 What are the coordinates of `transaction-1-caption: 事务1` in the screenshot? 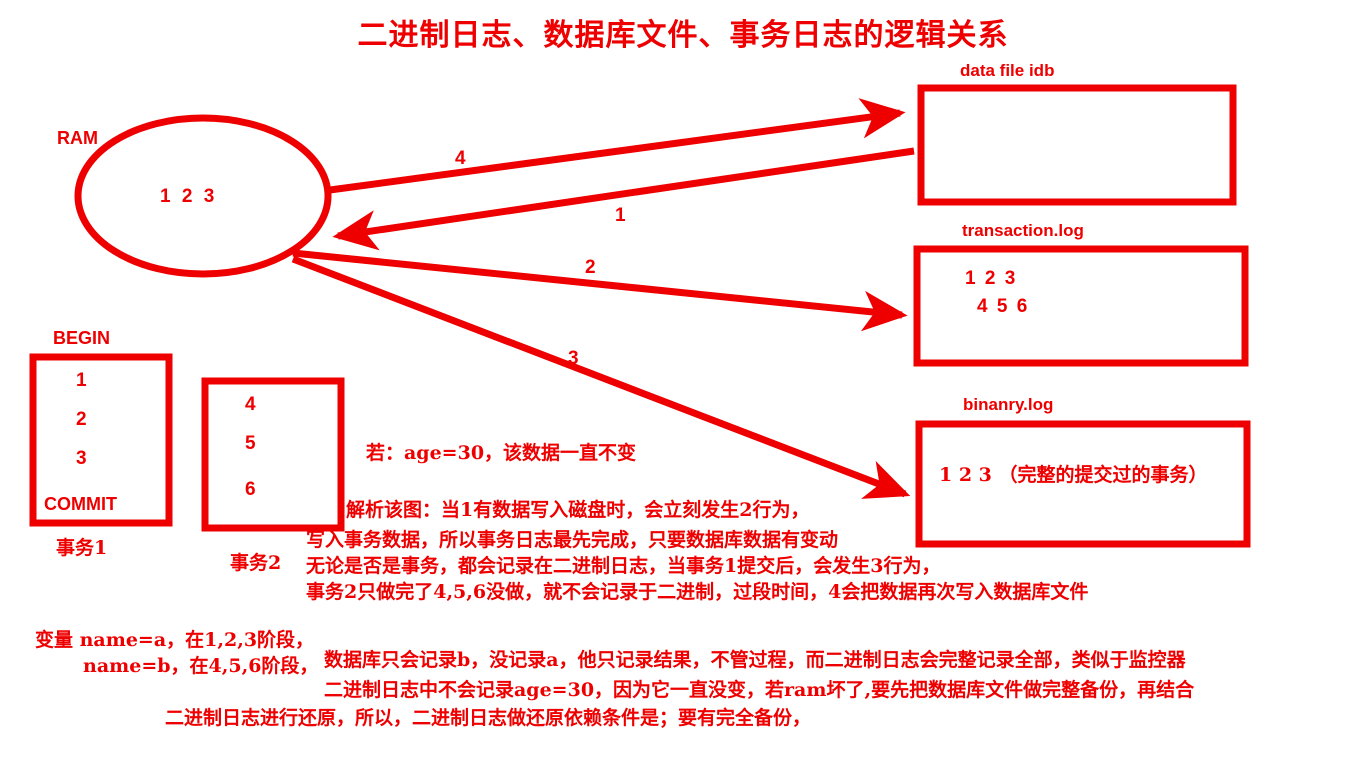 It's located at (82, 548).